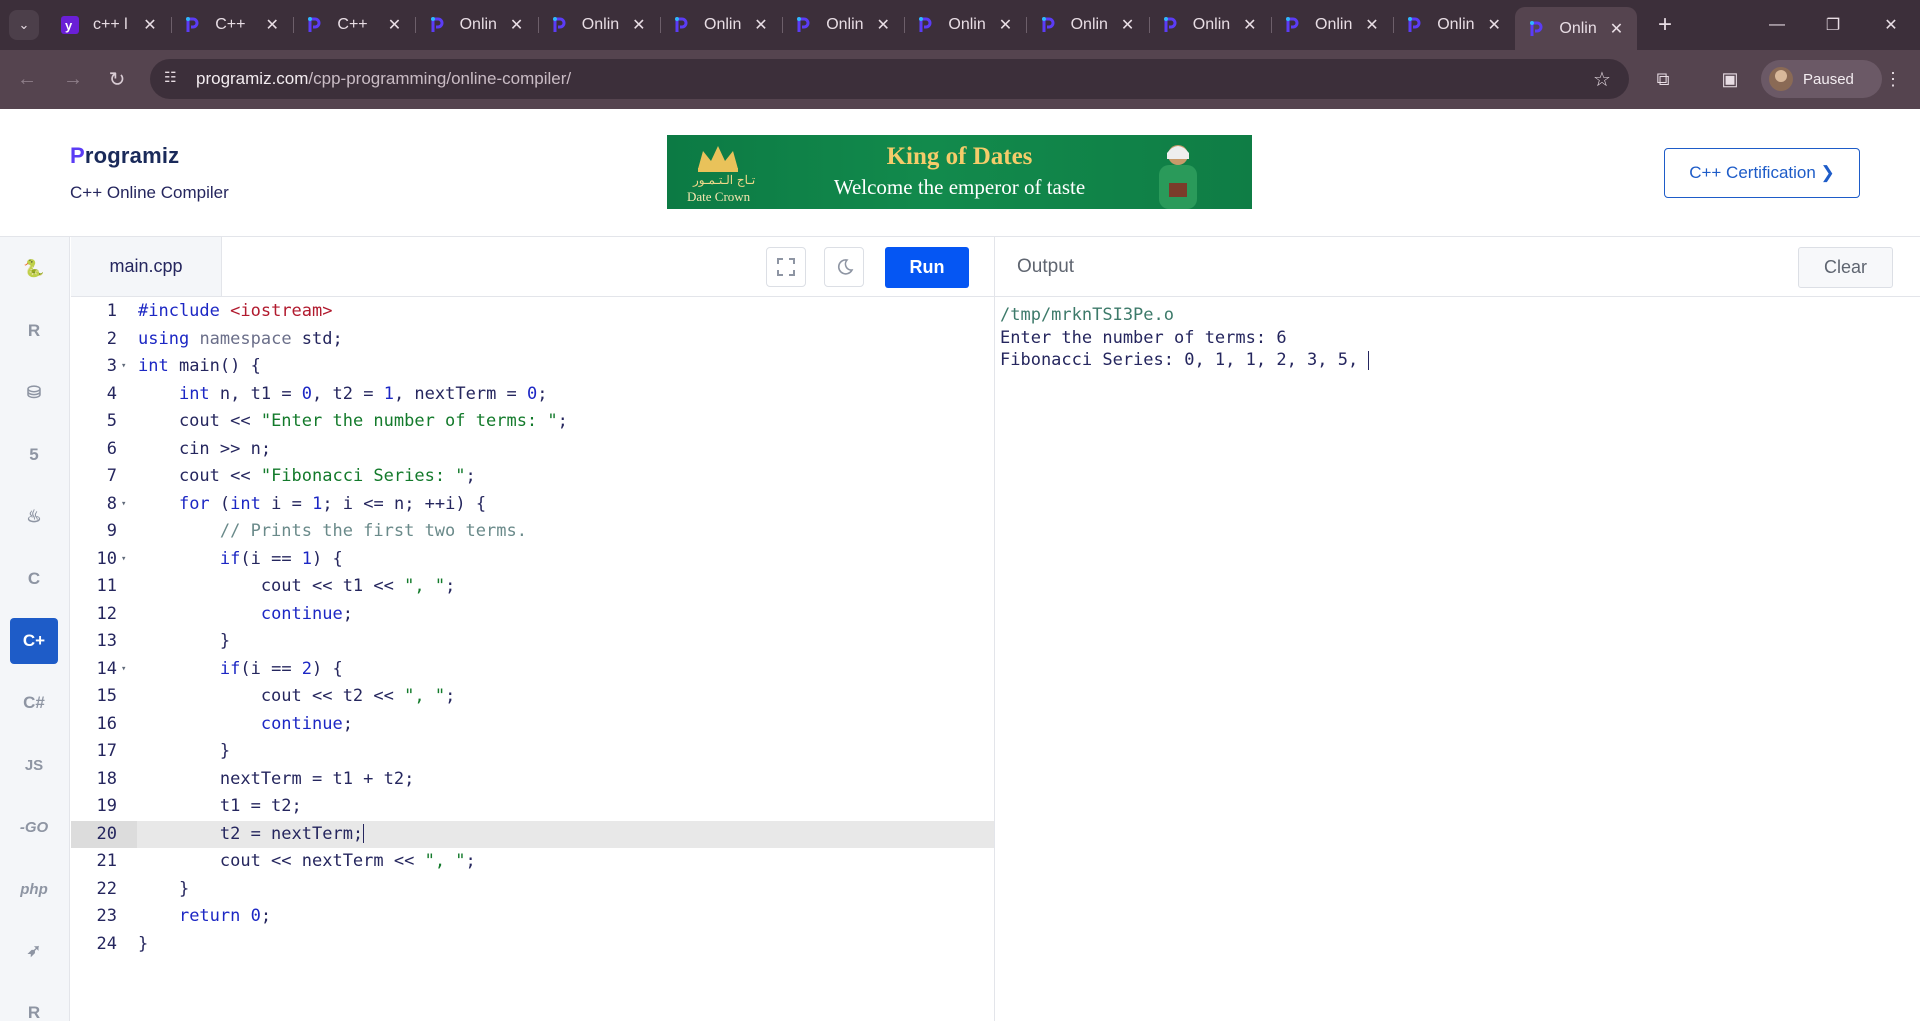 The height and width of the screenshot is (1036, 1920). What do you see at coordinates (1185, 360) in the screenshot?
I see `output-line: Fibonacci Series: 0, 1, 1, 2, 3, 5,` at bounding box center [1185, 360].